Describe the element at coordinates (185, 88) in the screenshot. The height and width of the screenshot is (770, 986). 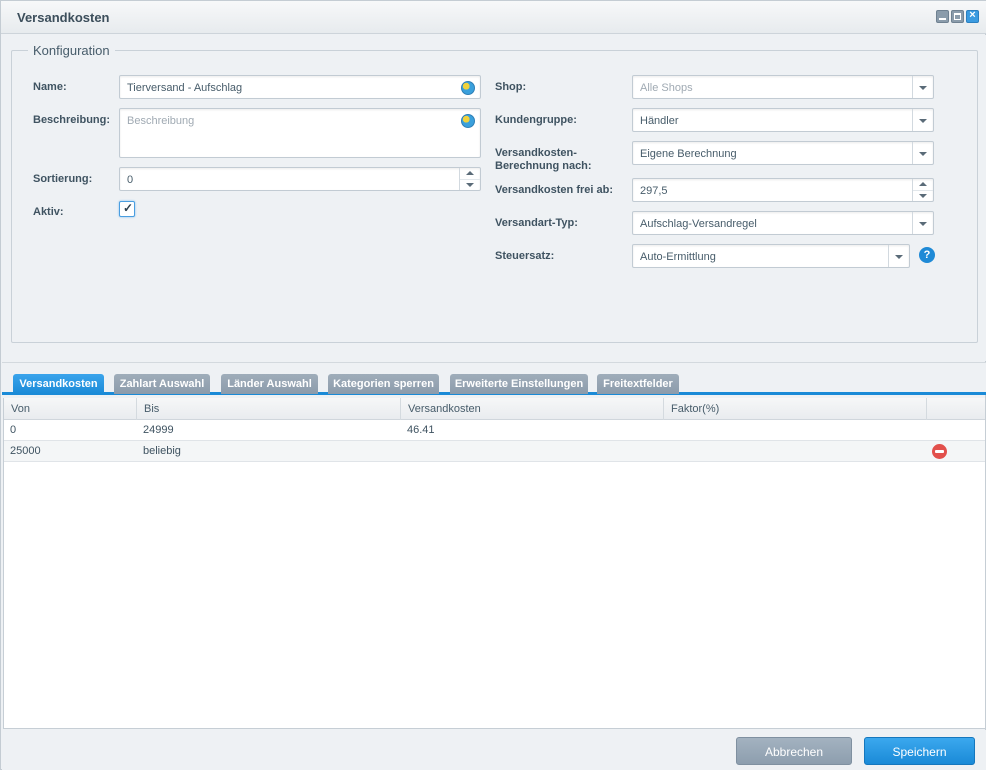
I see `name-value: Tierversand - Aufschlag` at that location.